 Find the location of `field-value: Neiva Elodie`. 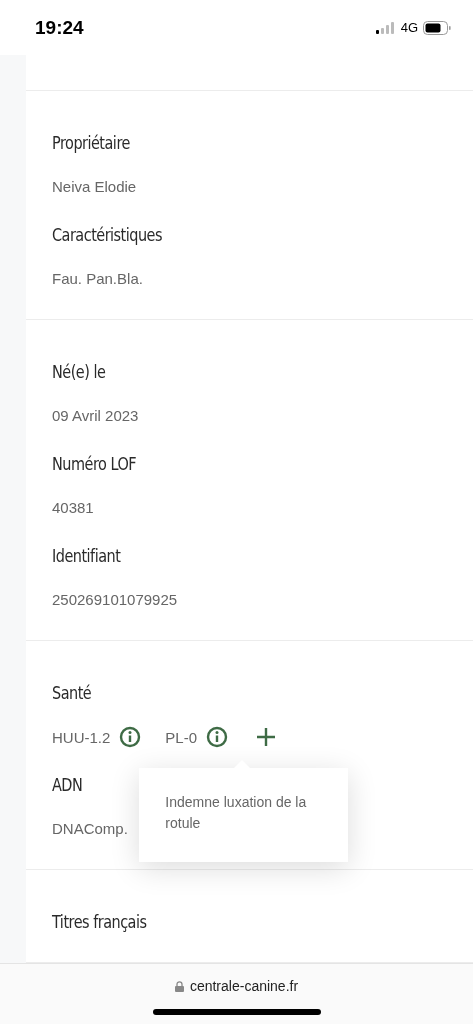

field-value: Neiva Elodie is located at coordinates (94, 187).